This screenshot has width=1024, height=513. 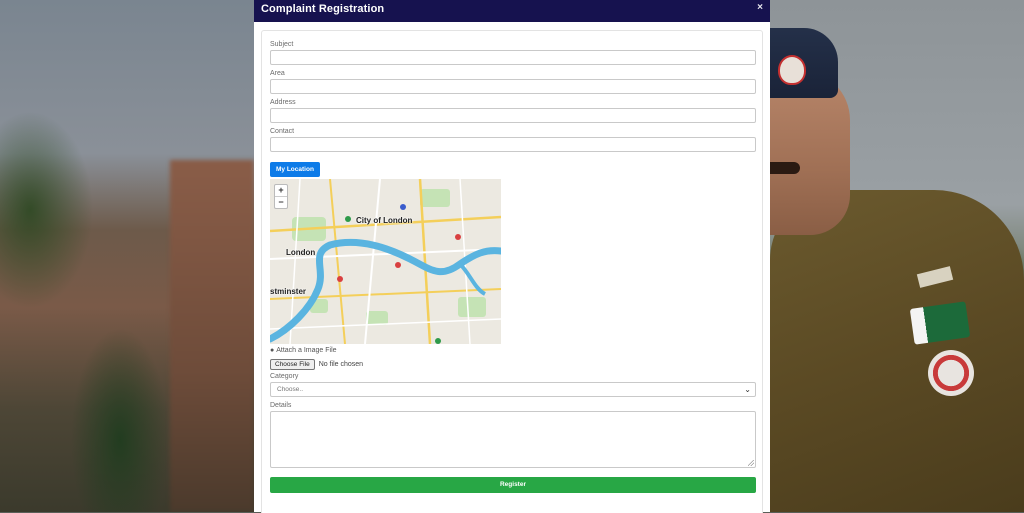 What do you see at coordinates (282, 44) in the screenshot?
I see `subject-label: Subject` at bounding box center [282, 44].